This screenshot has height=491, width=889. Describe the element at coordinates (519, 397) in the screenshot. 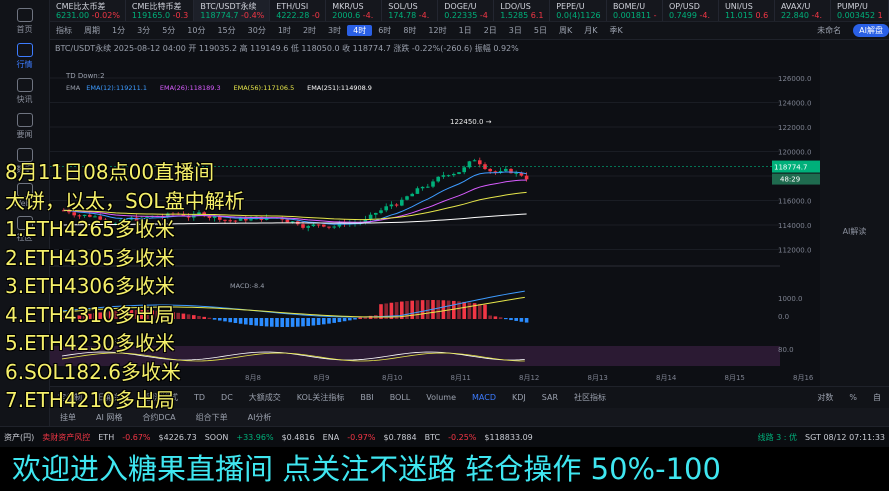

I see `indicator-tab: KDJ` at that location.